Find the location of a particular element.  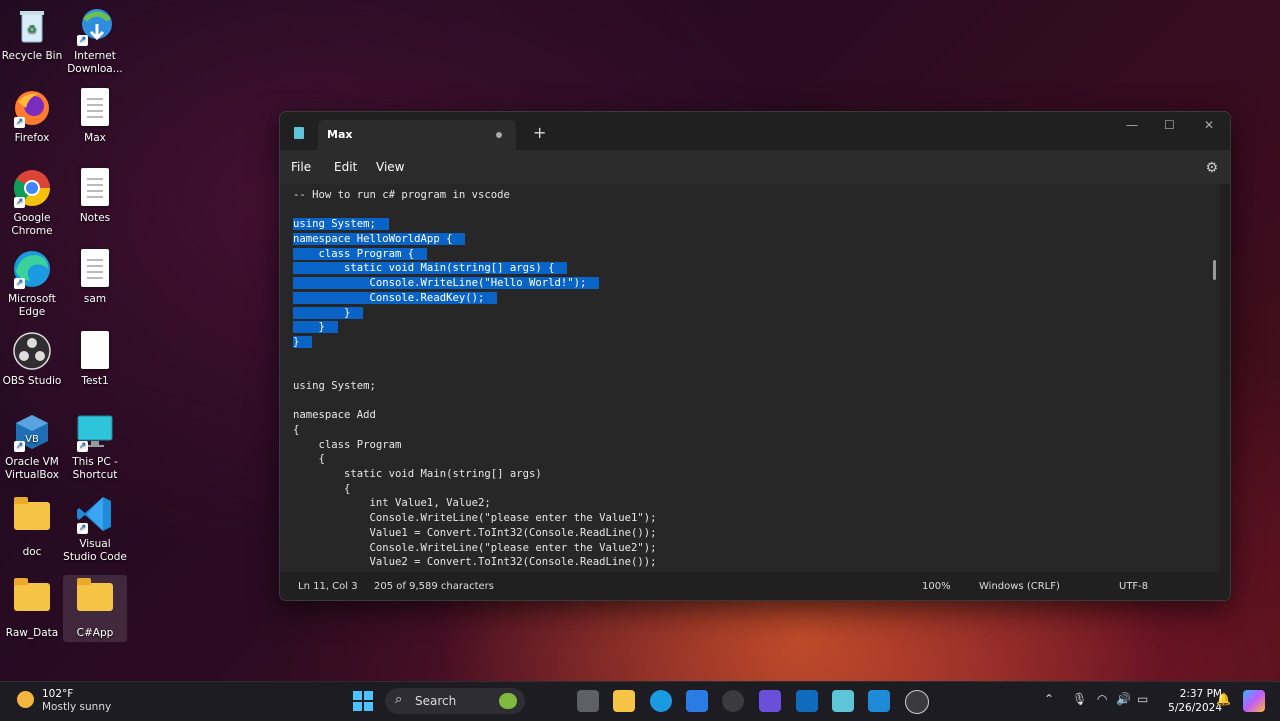

new-tab-button: + is located at coordinates (539, 132).